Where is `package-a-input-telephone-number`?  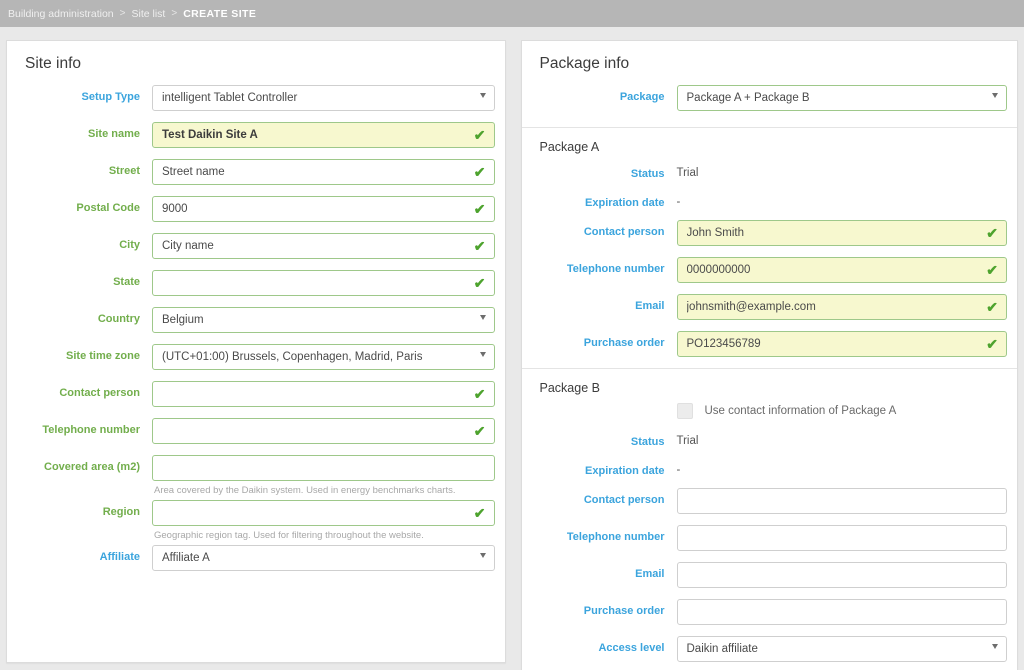
package-a-input-telephone-number is located at coordinates (841, 270).